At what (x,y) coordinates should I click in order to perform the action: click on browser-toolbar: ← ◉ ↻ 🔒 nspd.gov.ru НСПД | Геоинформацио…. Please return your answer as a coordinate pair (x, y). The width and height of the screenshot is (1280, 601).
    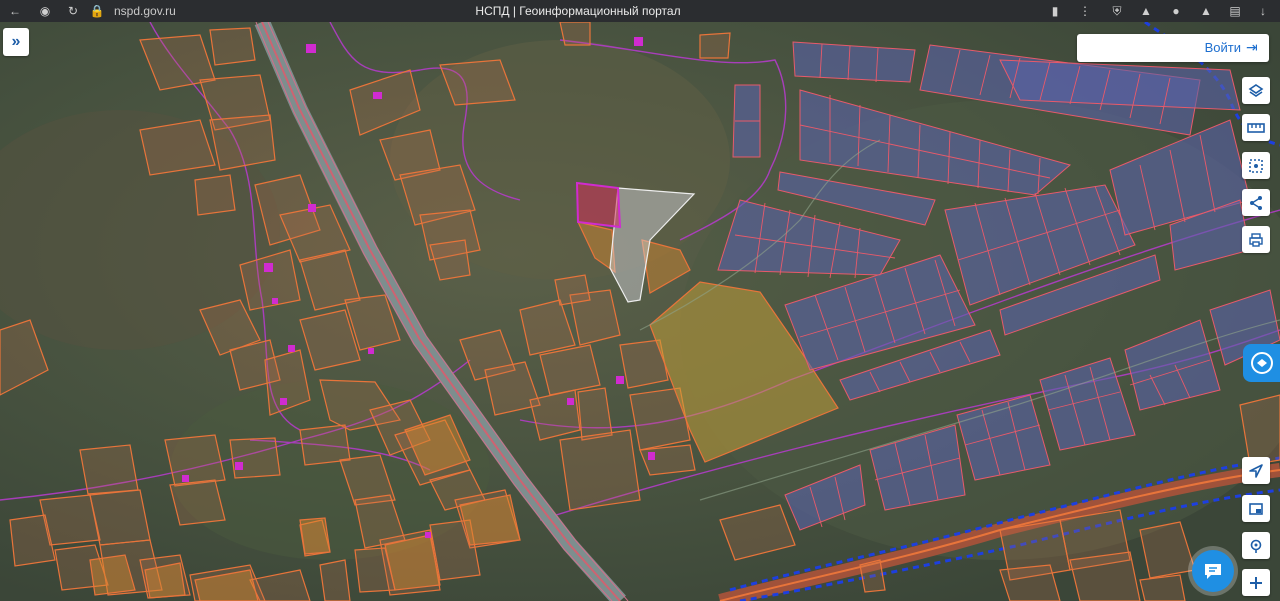
    Looking at the image, I should click on (640, 11).